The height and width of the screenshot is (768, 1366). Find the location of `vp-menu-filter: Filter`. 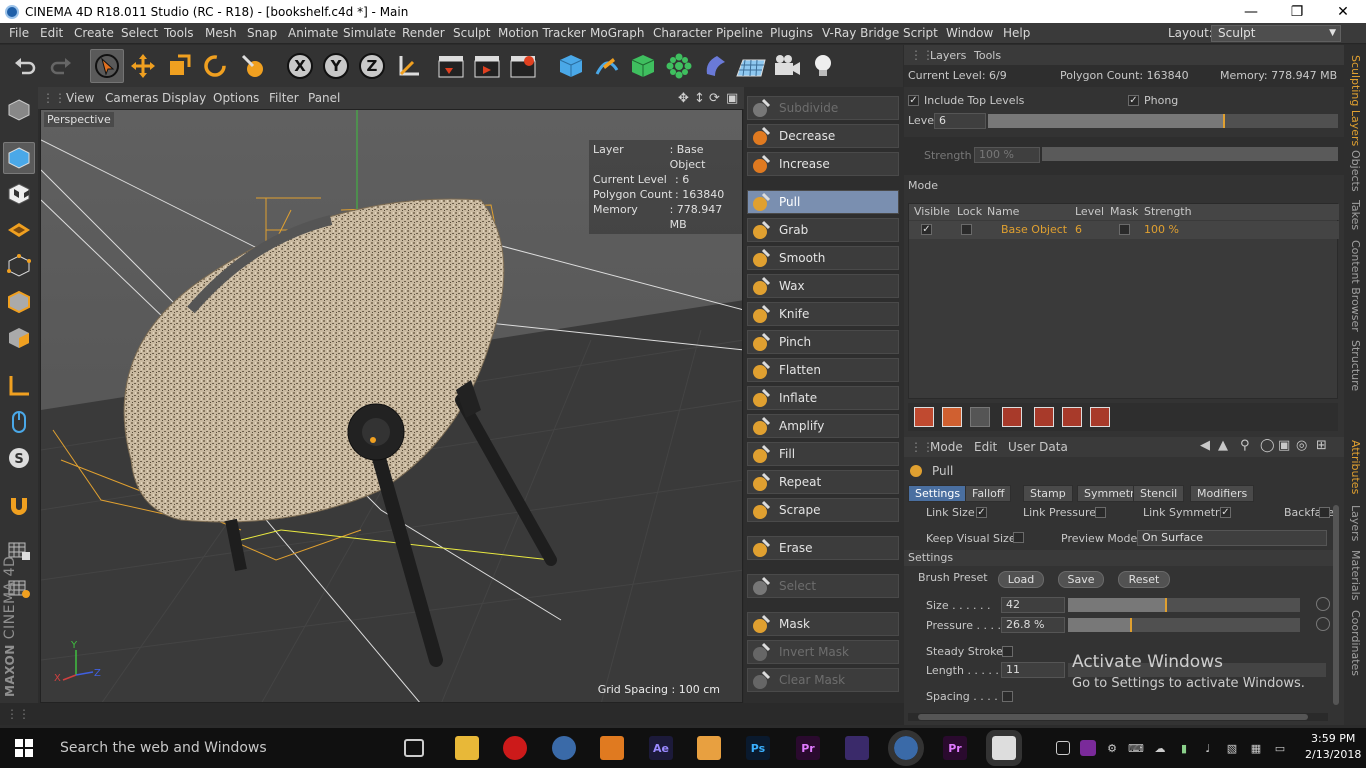

vp-menu-filter: Filter is located at coordinates (284, 98).